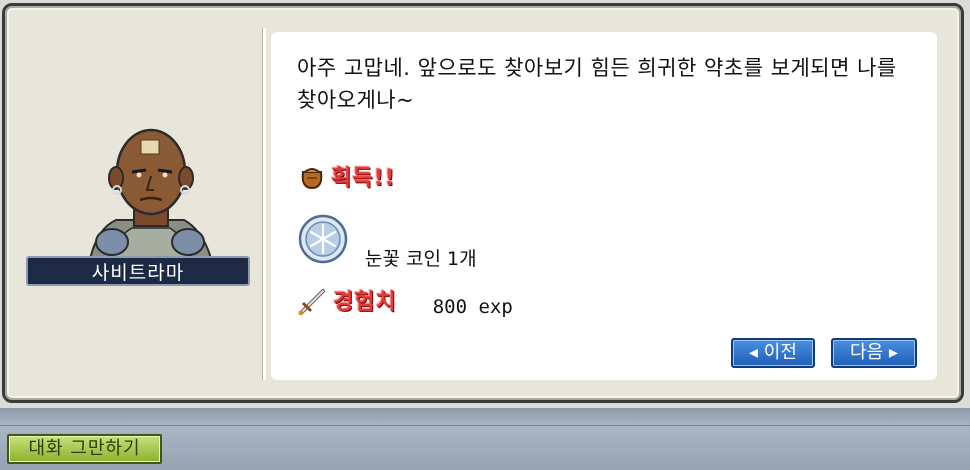 The height and width of the screenshot is (470, 970). What do you see at coordinates (363, 178) in the screenshot?
I see `obtain-heading: 획득!!` at bounding box center [363, 178].